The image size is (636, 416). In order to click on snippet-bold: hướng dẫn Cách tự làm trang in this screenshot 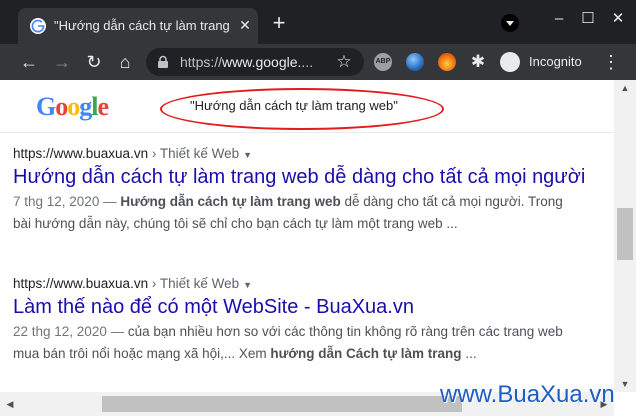, I will do `click(366, 353)`.